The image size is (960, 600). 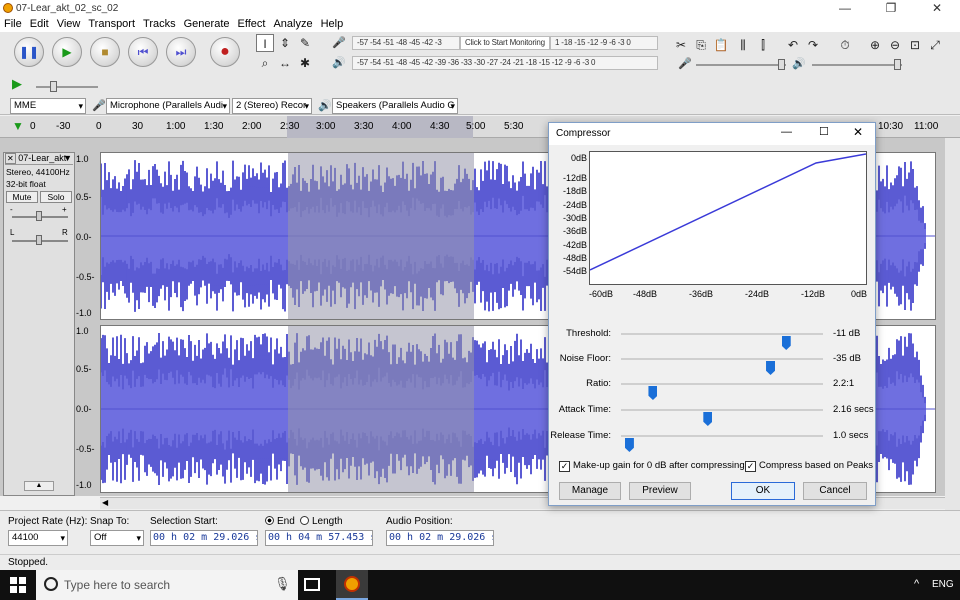 I want to click on pan-slider-thumb, so click(x=39, y=240).